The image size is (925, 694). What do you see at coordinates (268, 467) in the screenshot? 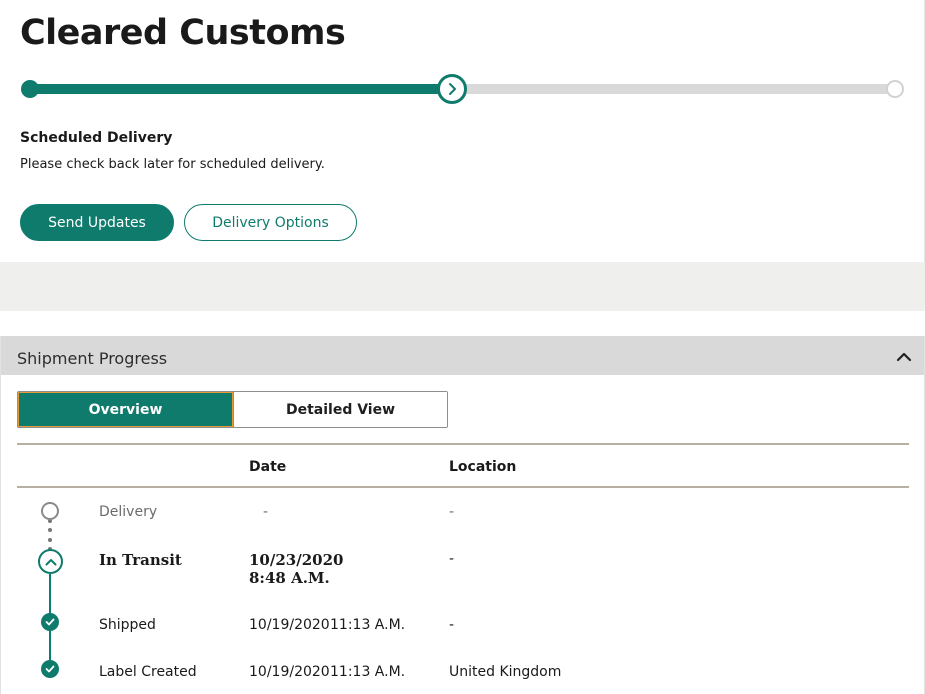
I see `column-header-date: Date` at bounding box center [268, 467].